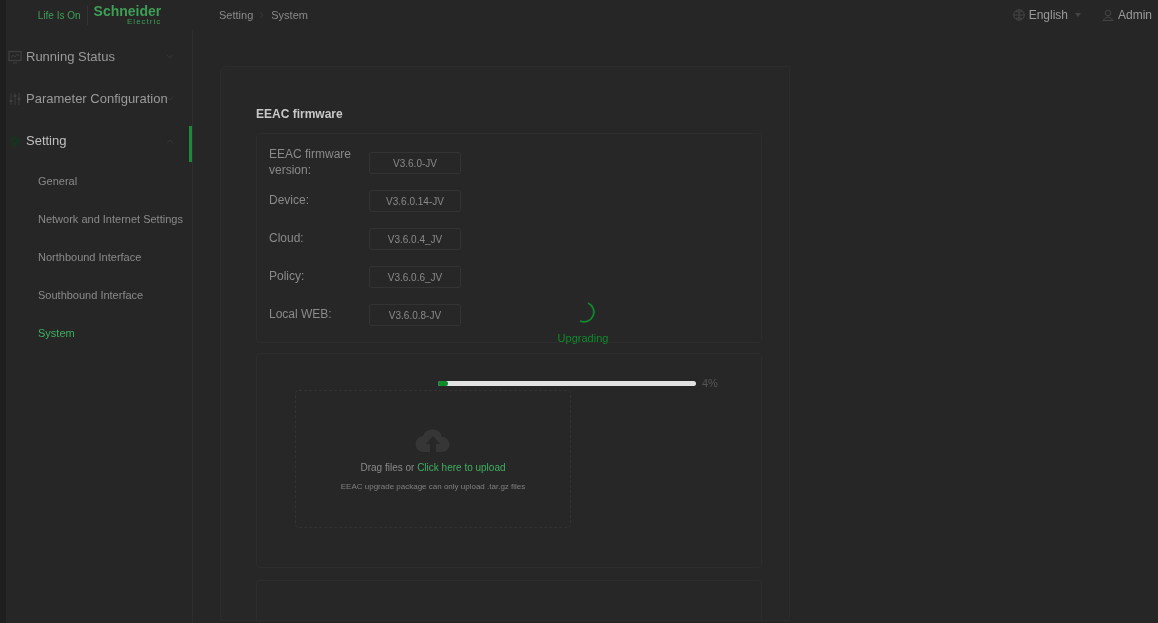 The width and height of the screenshot is (1158, 623). Describe the element at coordinates (99, 141) in the screenshot. I see `sidebar-item: Setting` at that location.